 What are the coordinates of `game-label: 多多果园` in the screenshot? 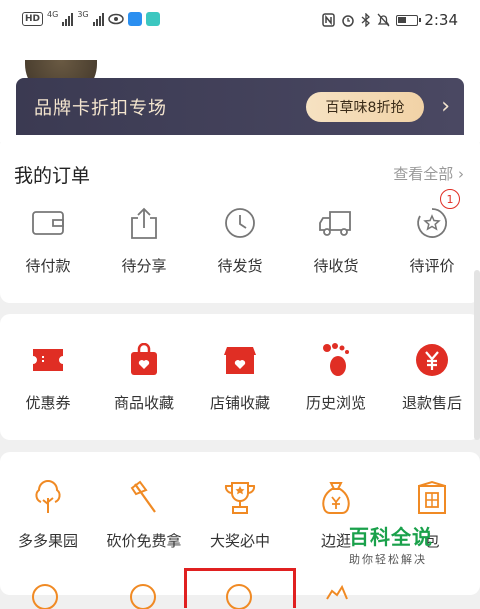 It's located at (47, 541).